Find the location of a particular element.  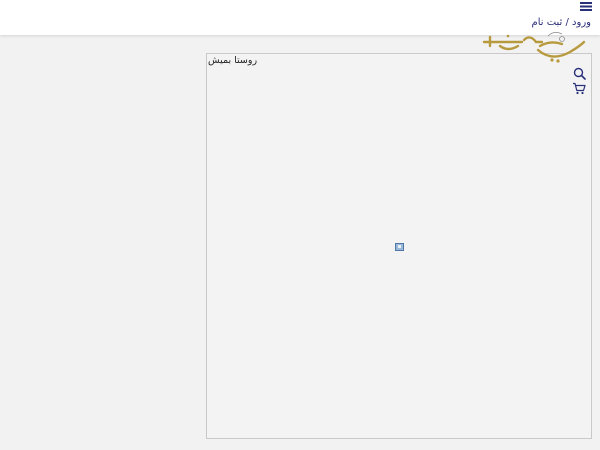

hamburger-menu-icon is located at coordinates (586, 6).